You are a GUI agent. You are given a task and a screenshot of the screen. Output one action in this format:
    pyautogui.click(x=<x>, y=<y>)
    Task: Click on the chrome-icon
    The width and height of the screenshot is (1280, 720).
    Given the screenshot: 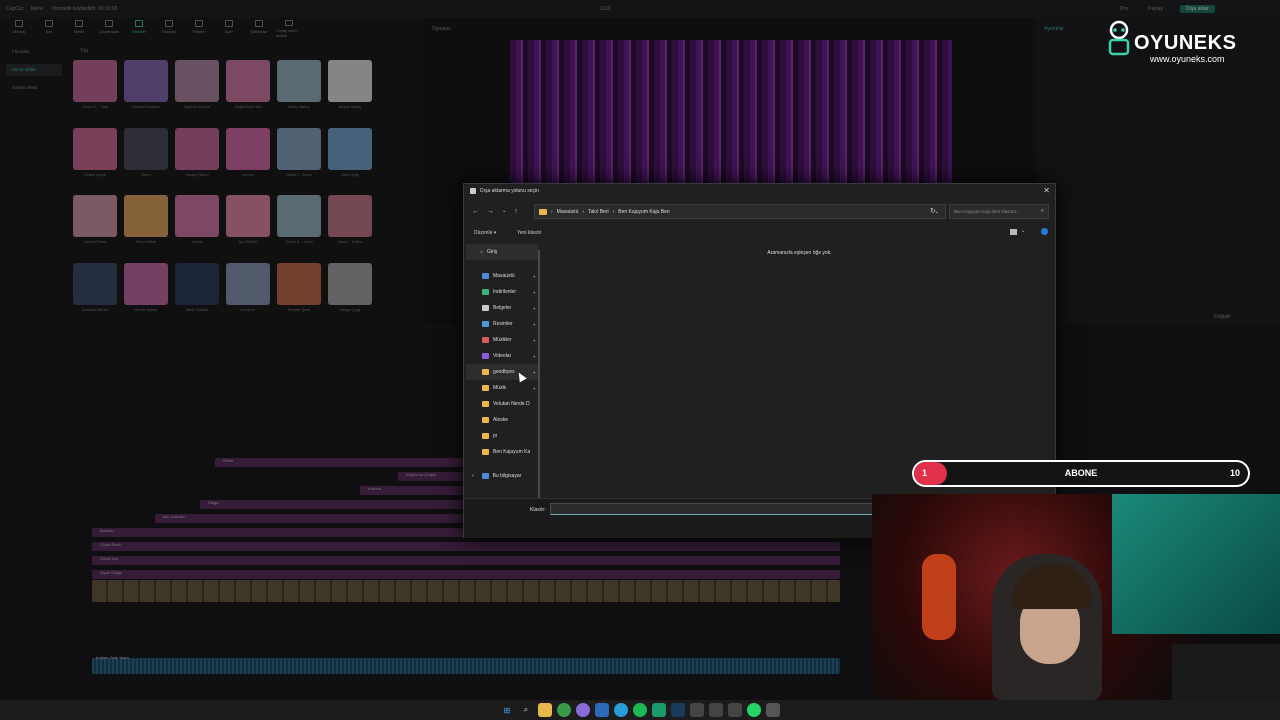 What is the action you would take?
    pyautogui.click(x=564, y=710)
    